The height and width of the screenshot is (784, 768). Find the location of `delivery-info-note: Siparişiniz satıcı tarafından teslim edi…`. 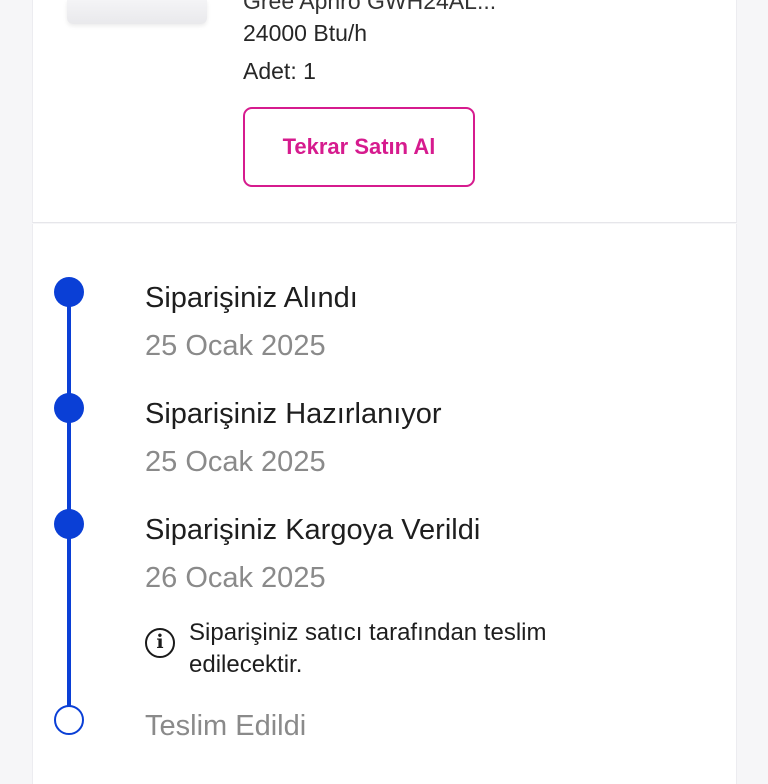

delivery-info-note: Siparişiniz satıcı tarafından teslim edi… is located at coordinates (368, 648).